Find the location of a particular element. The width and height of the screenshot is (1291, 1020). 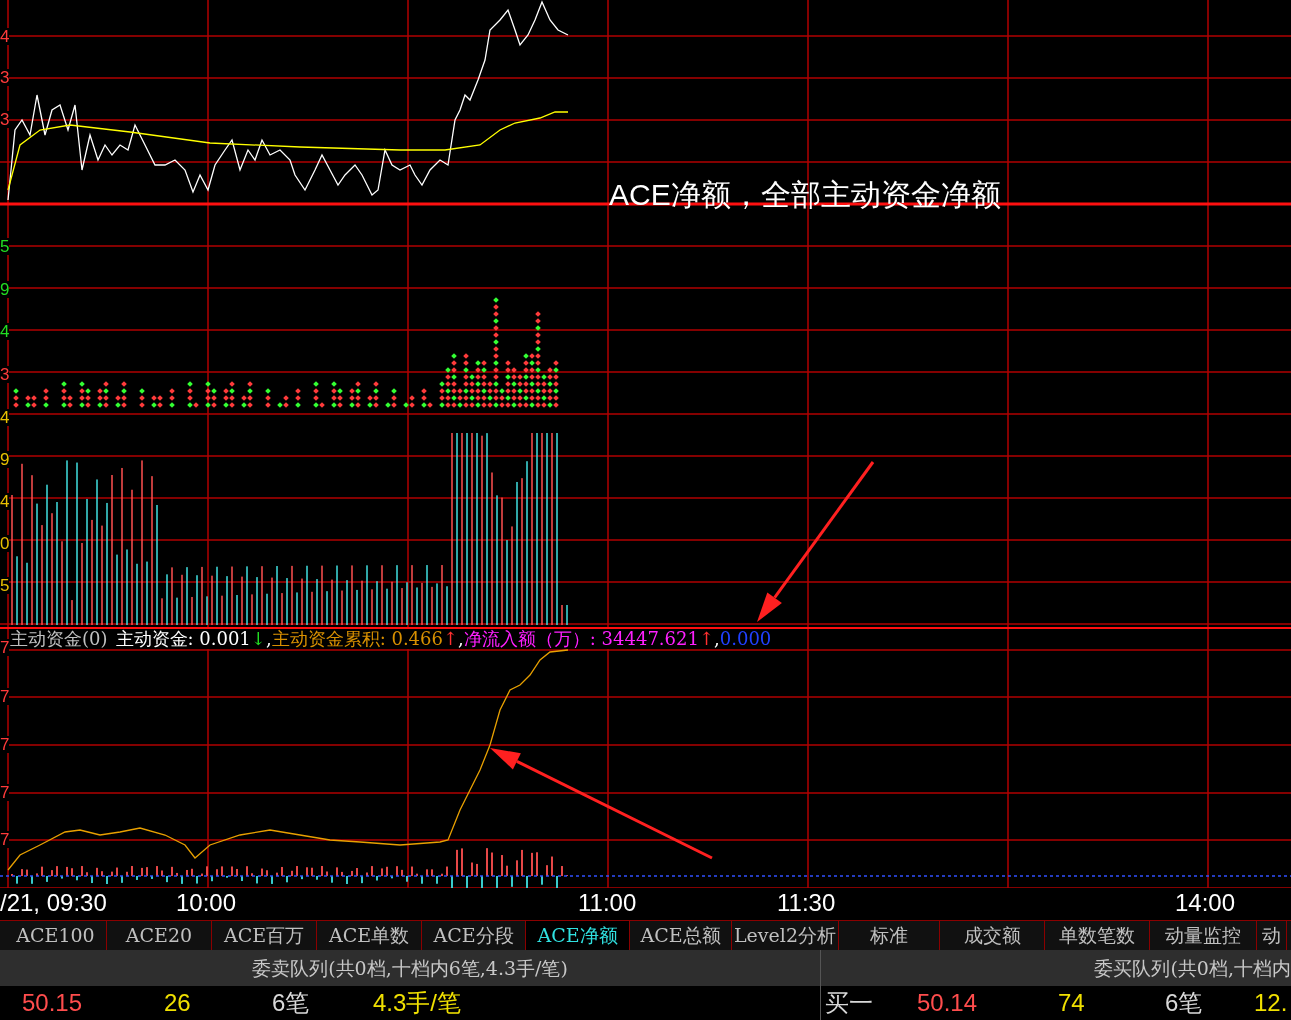

time-label: 11:30 is located at coordinates (806, 903).